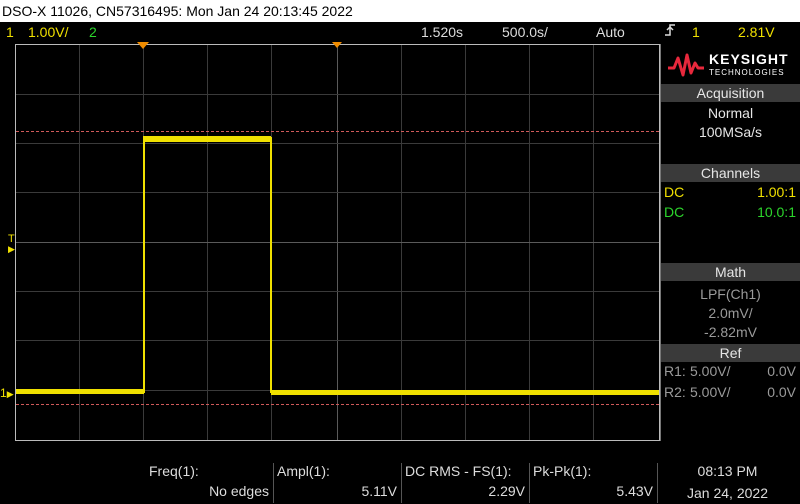  Describe the element at coordinates (174, 471) in the screenshot. I see `measurement-label: Freq(1):` at that location.